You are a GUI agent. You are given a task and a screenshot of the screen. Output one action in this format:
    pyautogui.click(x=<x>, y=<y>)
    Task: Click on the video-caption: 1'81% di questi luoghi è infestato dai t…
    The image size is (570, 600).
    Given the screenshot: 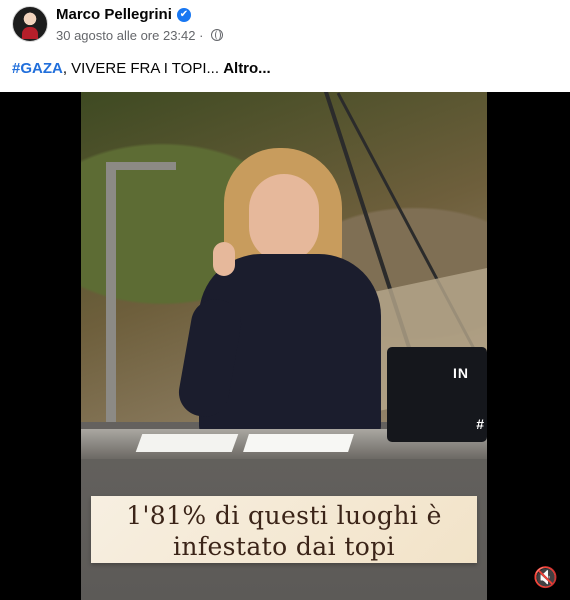 What is the action you would take?
    pyautogui.click(x=284, y=529)
    